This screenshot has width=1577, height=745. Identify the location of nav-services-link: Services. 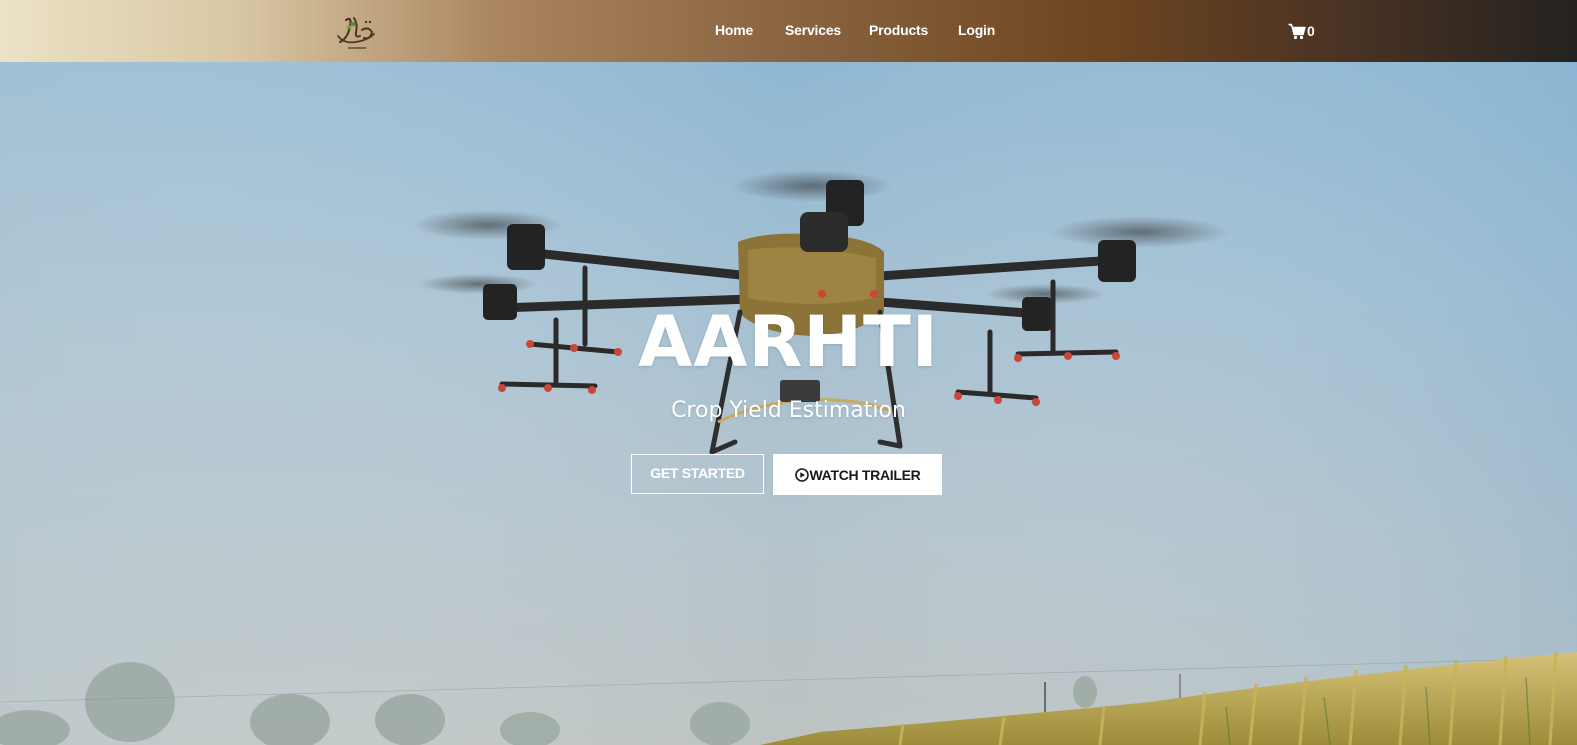
(813, 30).